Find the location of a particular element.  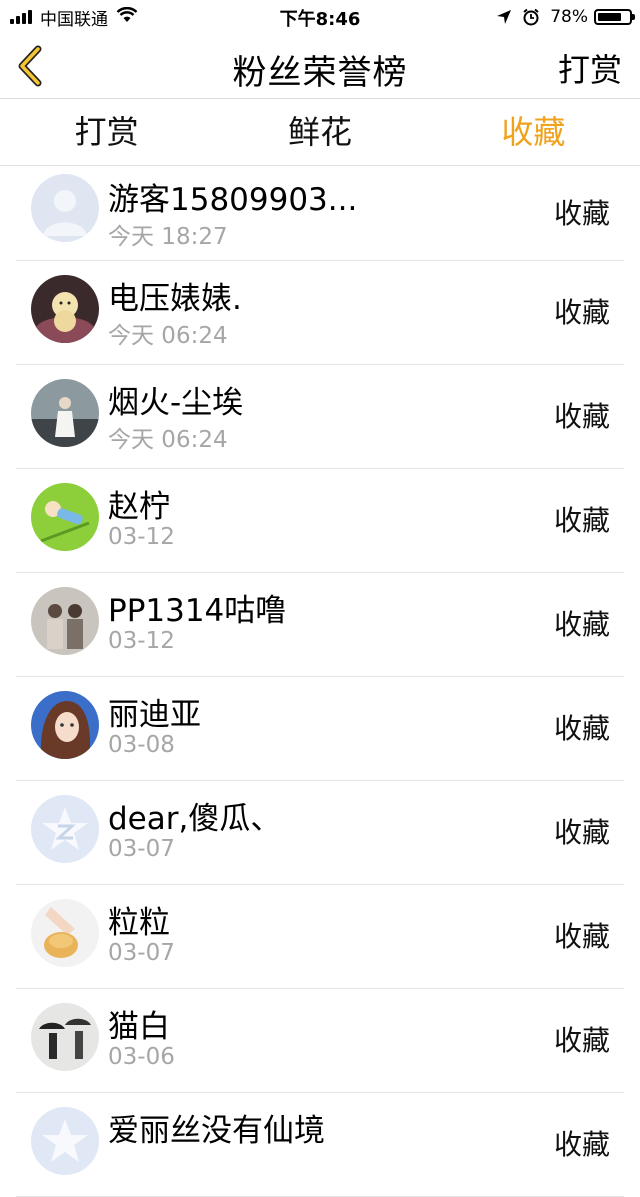

tab-bar: 打赏 鲜花 收藏 is located at coordinates (320, 132).